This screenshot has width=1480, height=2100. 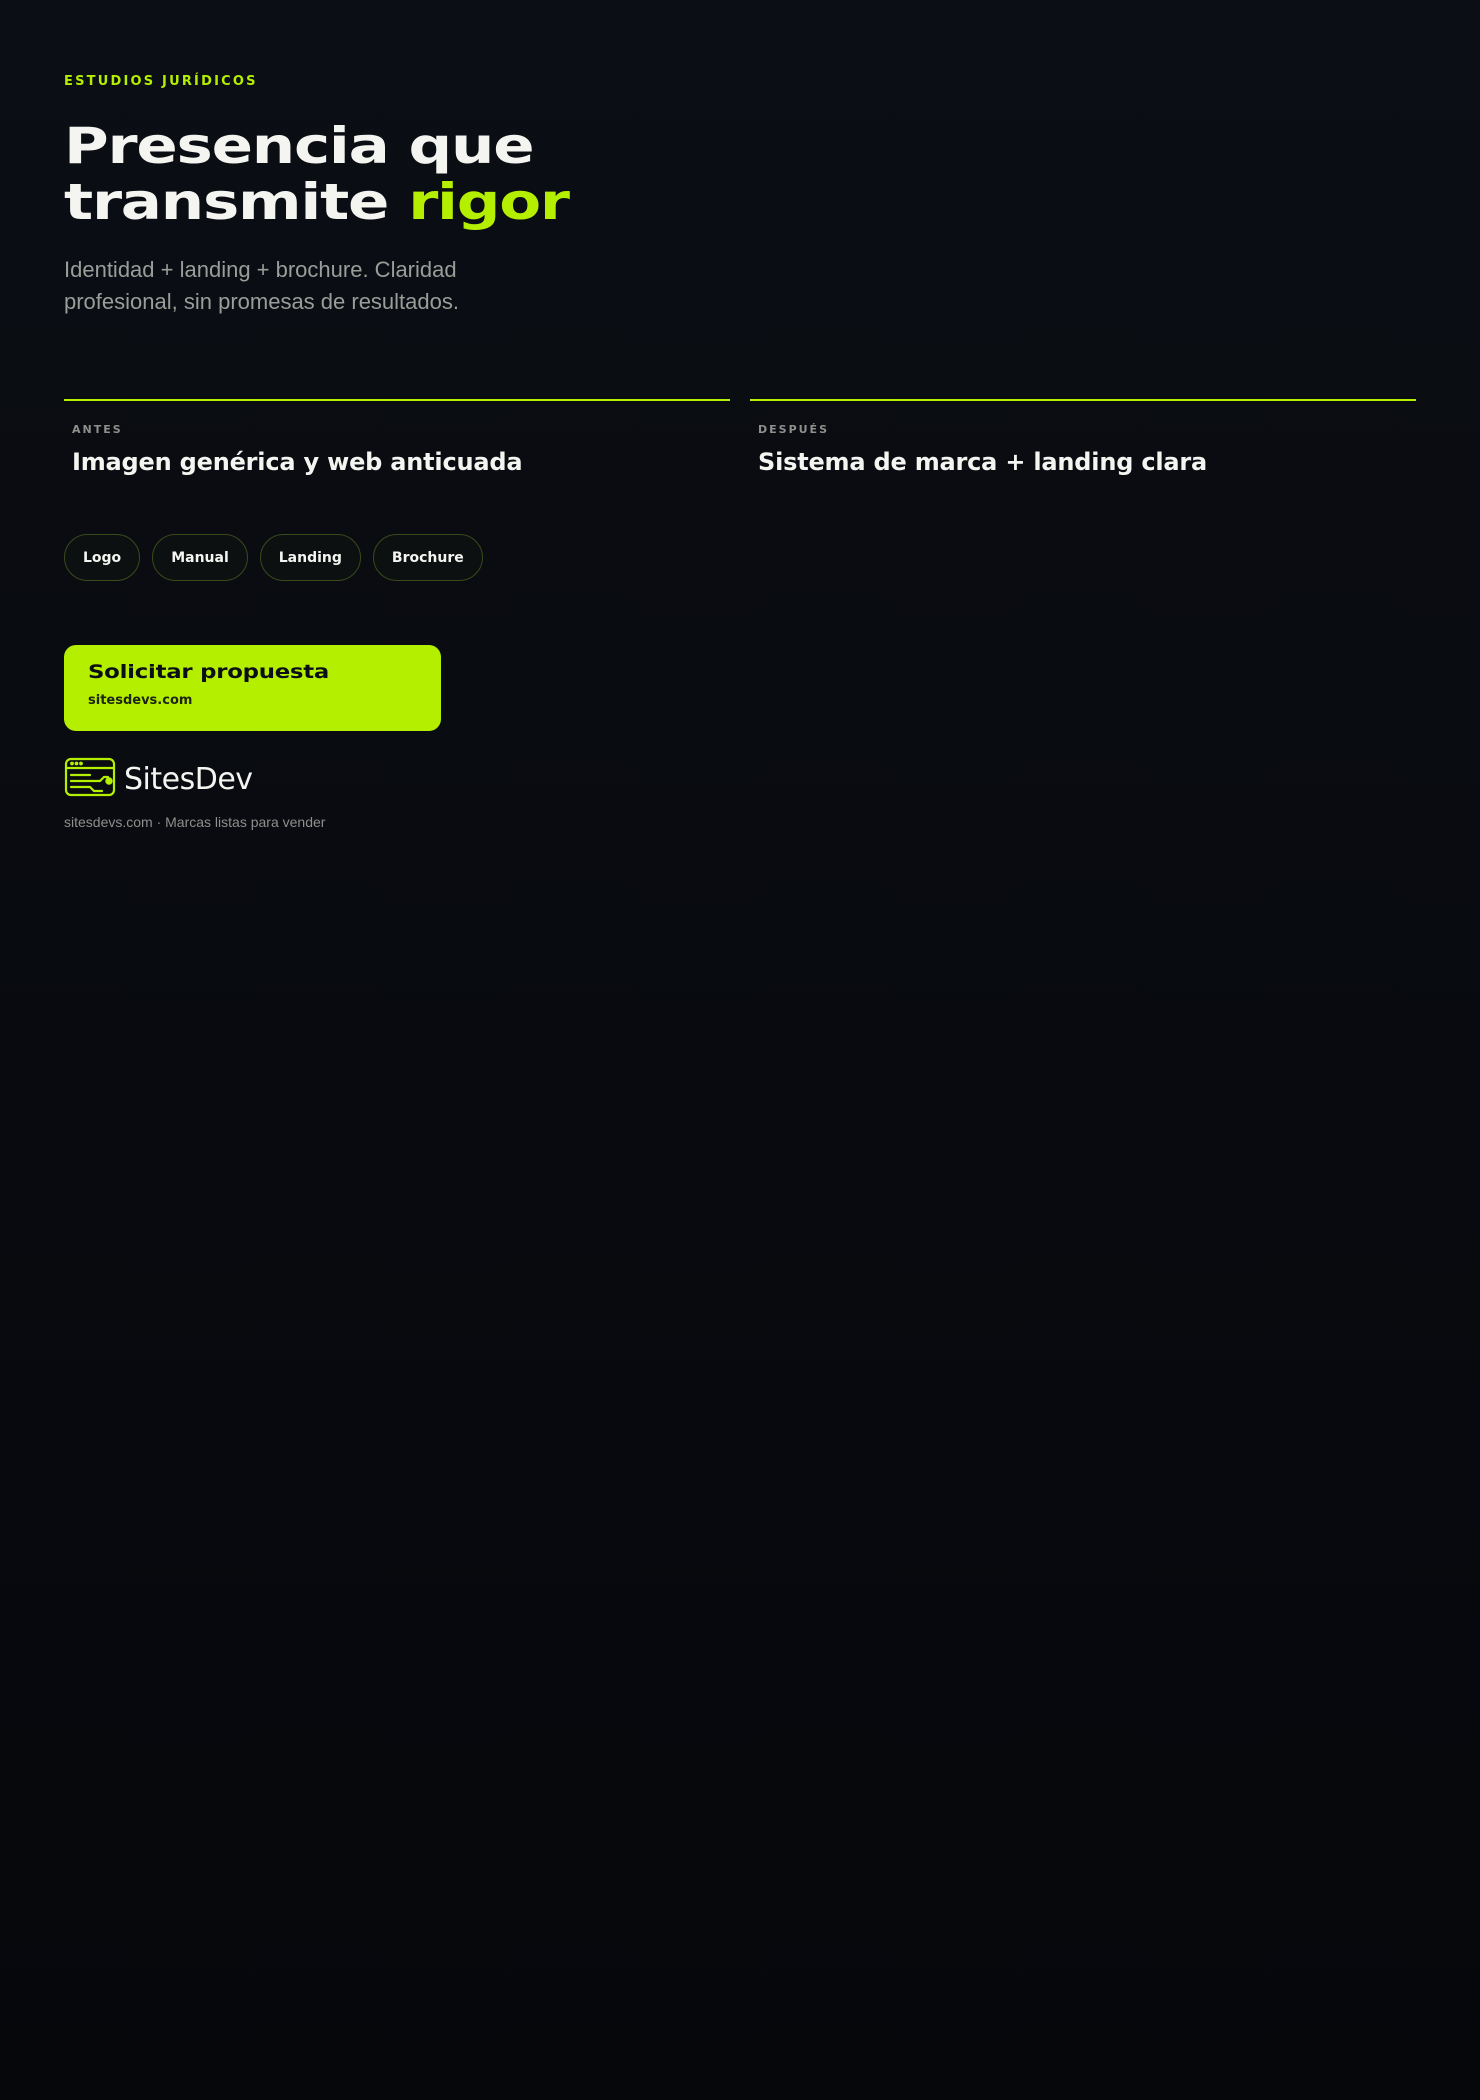 I want to click on tag-landing: Landing, so click(x=310, y=557).